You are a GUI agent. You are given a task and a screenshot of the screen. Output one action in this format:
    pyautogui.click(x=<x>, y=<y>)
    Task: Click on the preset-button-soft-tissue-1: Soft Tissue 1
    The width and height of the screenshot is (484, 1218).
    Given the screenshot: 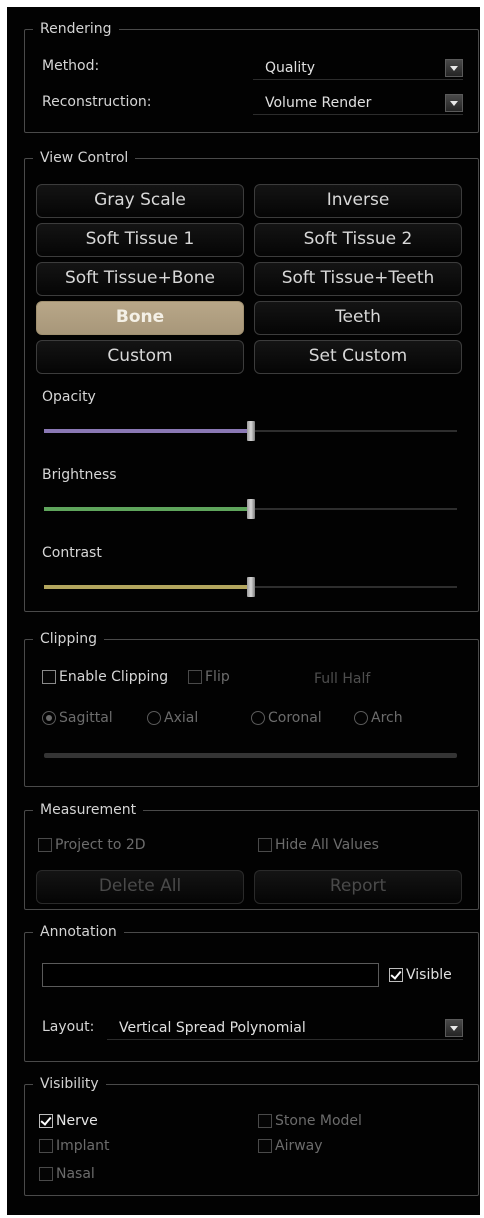 What is the action you would take?
    pyautogui.click(x=140, y=240)
    